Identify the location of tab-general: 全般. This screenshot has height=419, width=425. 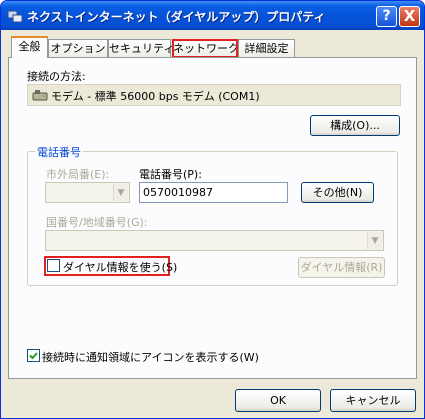
(29, 47).